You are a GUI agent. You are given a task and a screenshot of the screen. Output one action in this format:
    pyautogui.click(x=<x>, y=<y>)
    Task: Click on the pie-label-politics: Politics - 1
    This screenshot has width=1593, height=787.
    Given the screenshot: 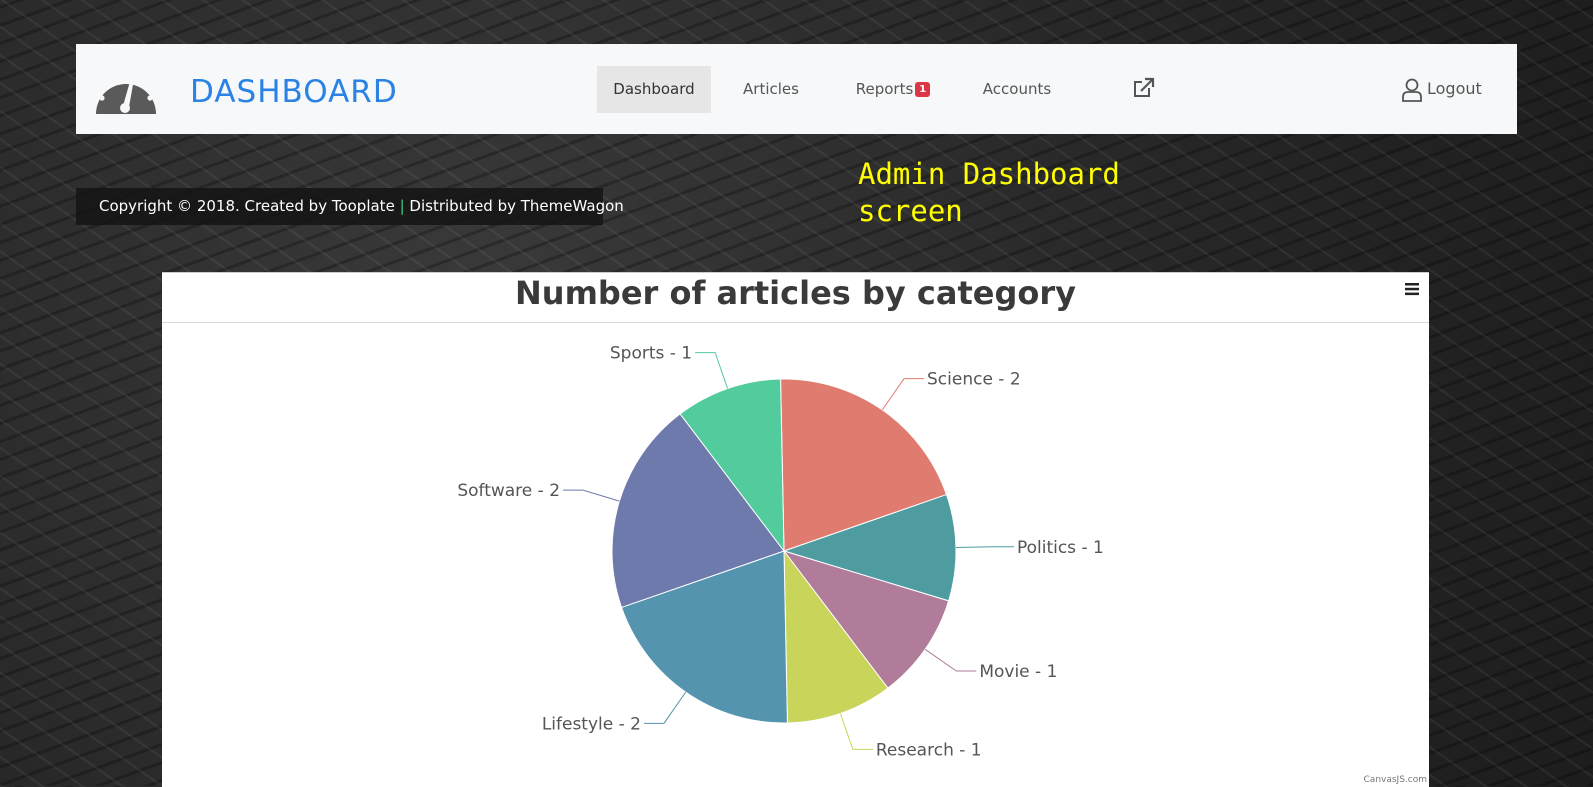 What is the action you would take?
    pyautogui.click(x=1060, y=548)
    